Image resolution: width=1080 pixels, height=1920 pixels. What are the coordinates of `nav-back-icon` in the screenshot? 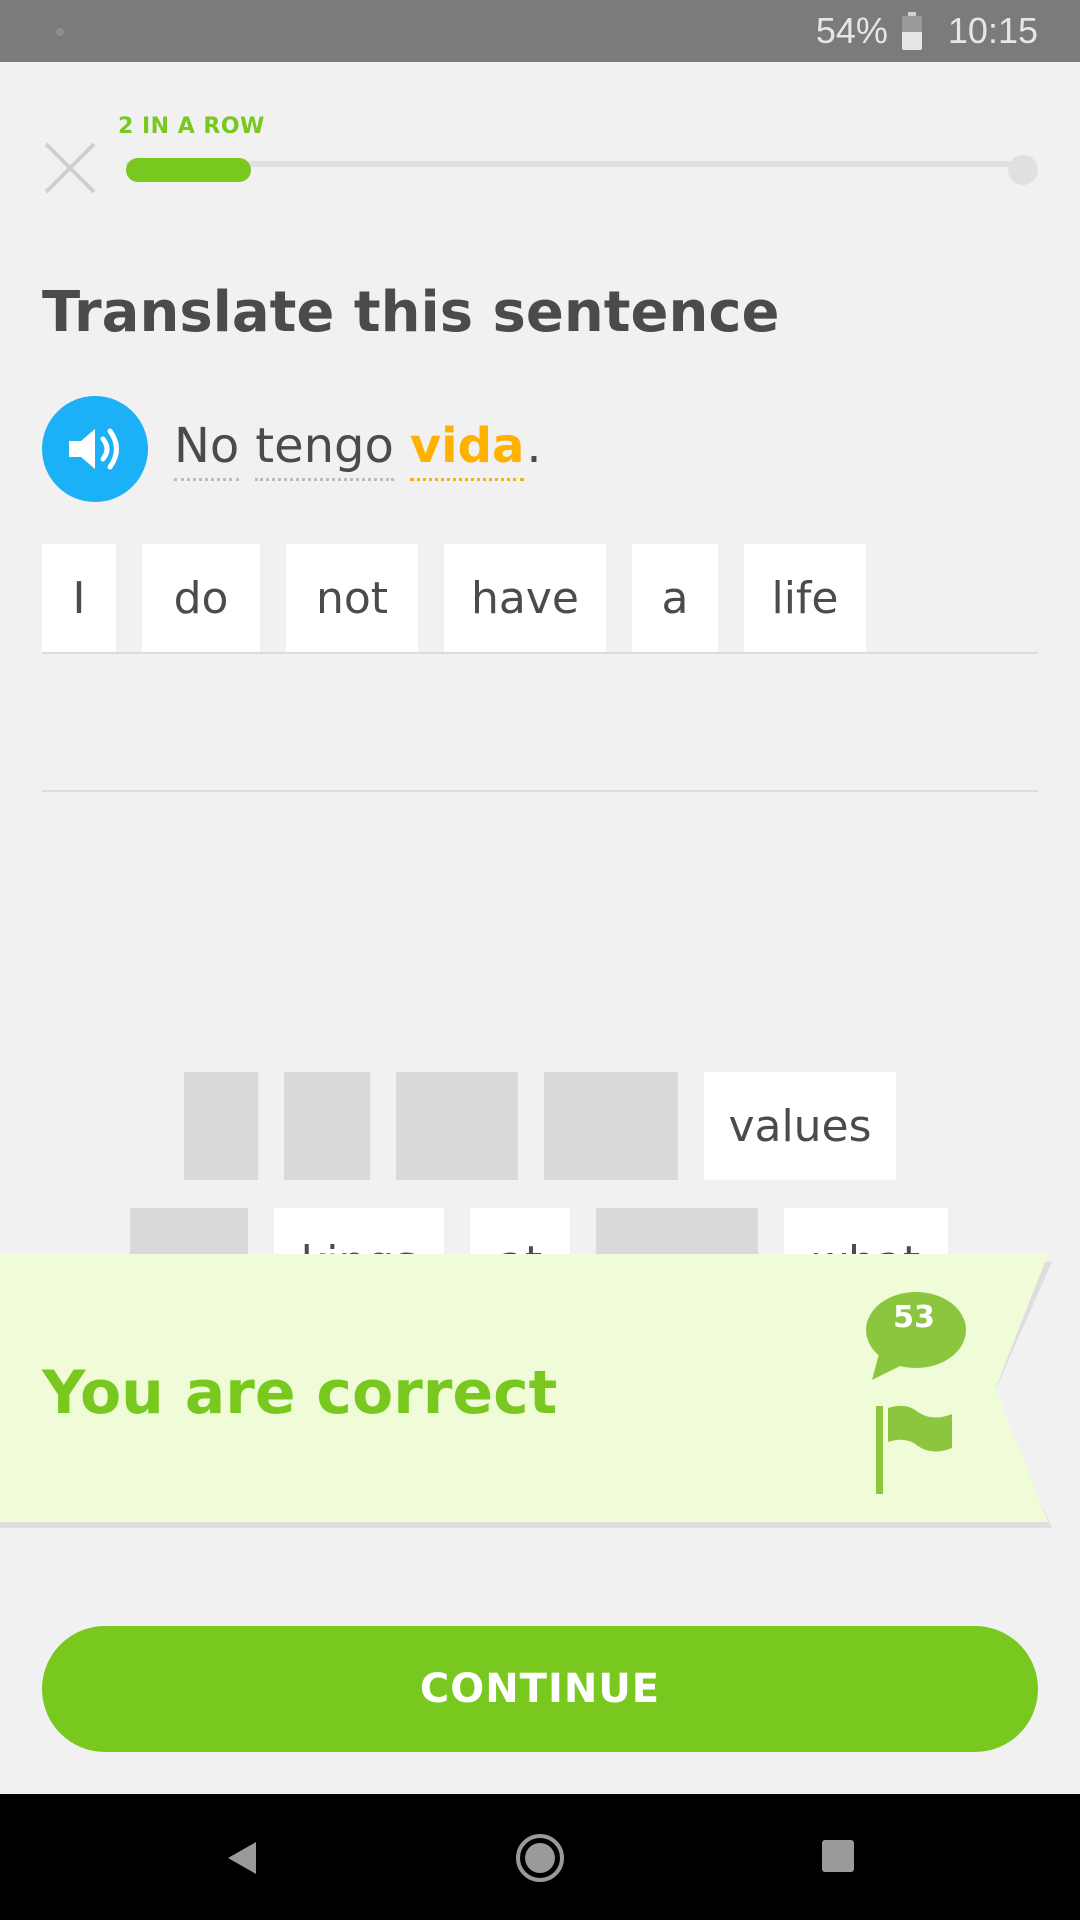 It's located at (242, 1858).